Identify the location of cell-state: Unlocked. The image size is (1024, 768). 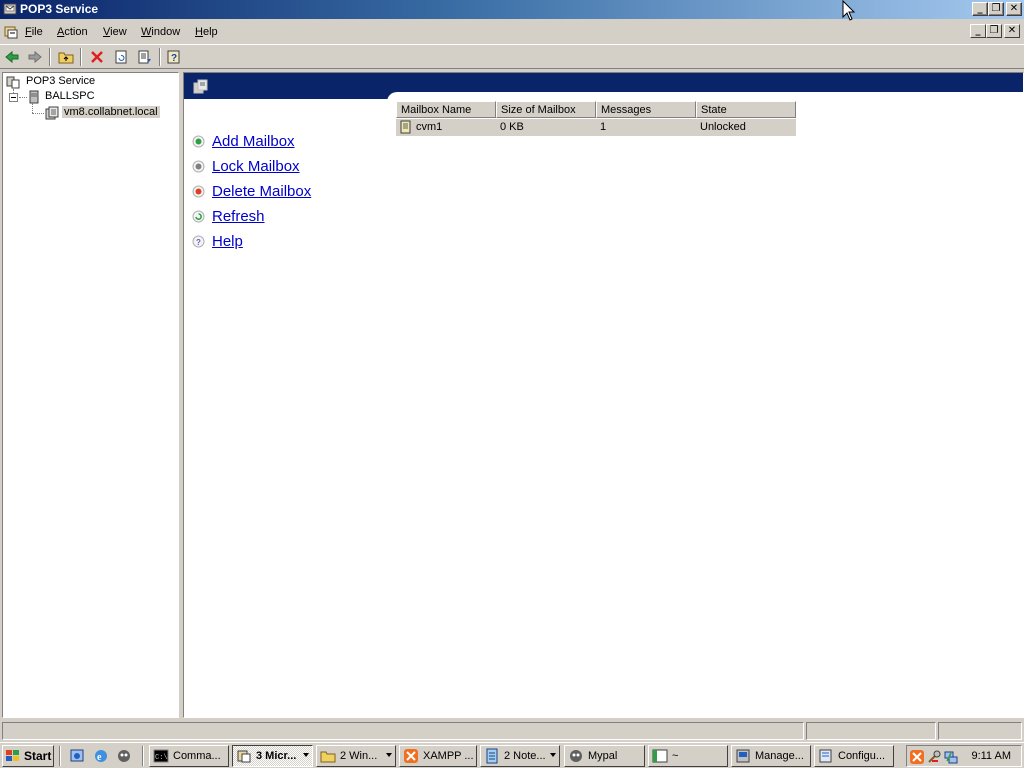
(723, 127).